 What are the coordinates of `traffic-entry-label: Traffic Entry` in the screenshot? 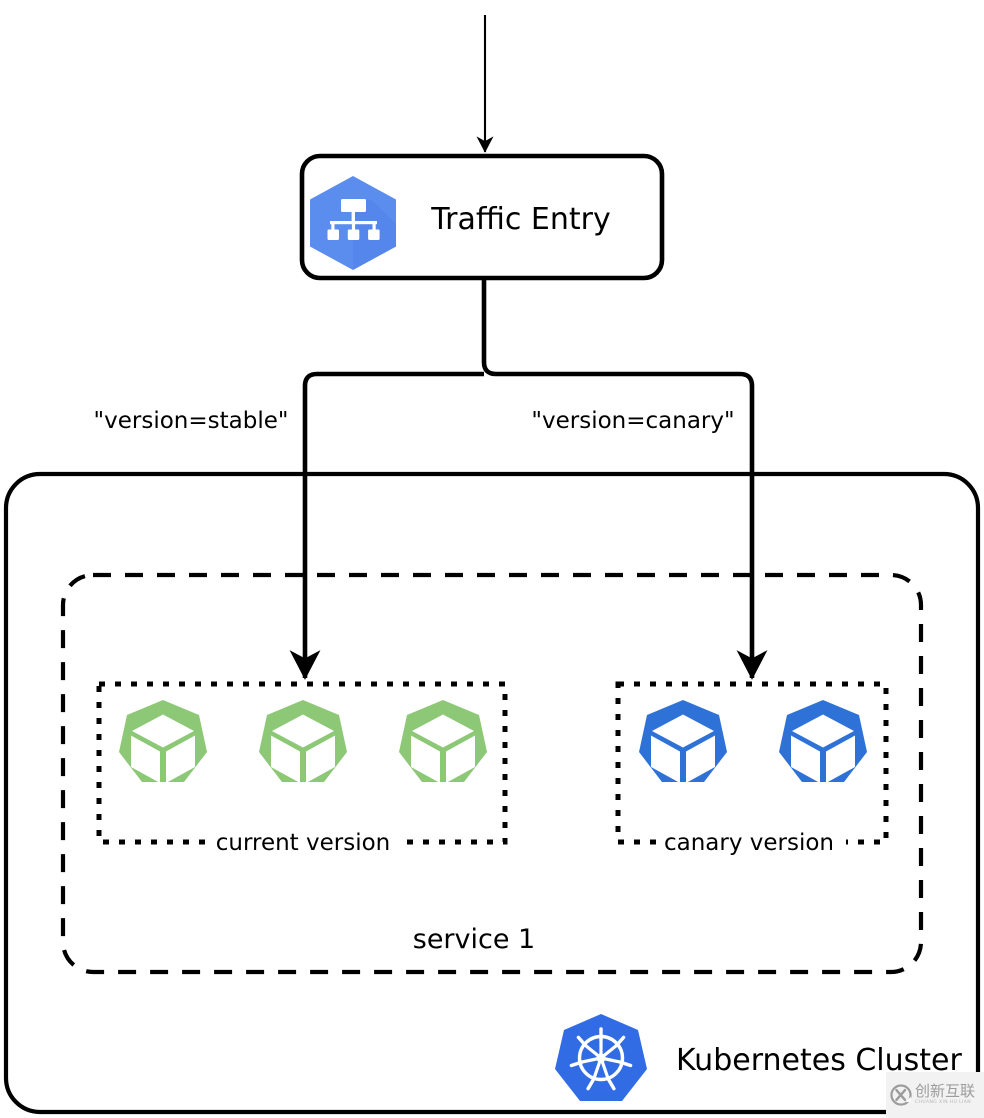 It's located at (520, 219).